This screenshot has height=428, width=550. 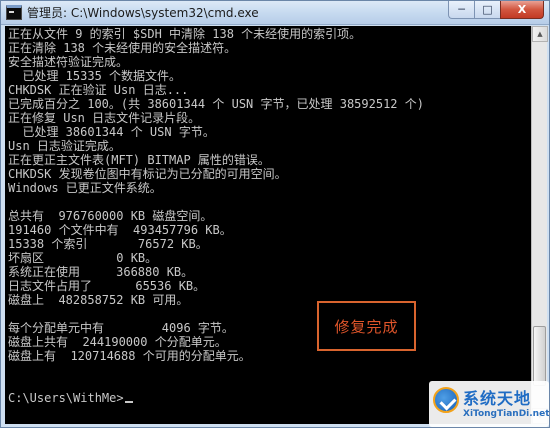 I want to click on cmd-app-icon, so click(x=14, y=12).